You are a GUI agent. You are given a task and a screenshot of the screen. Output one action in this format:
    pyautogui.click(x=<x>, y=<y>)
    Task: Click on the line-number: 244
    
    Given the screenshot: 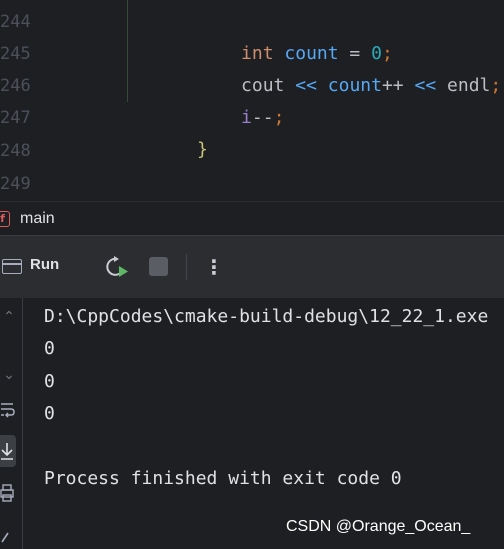 What is the action you would take?
    pyautogui.click(x=15, y=22)
    